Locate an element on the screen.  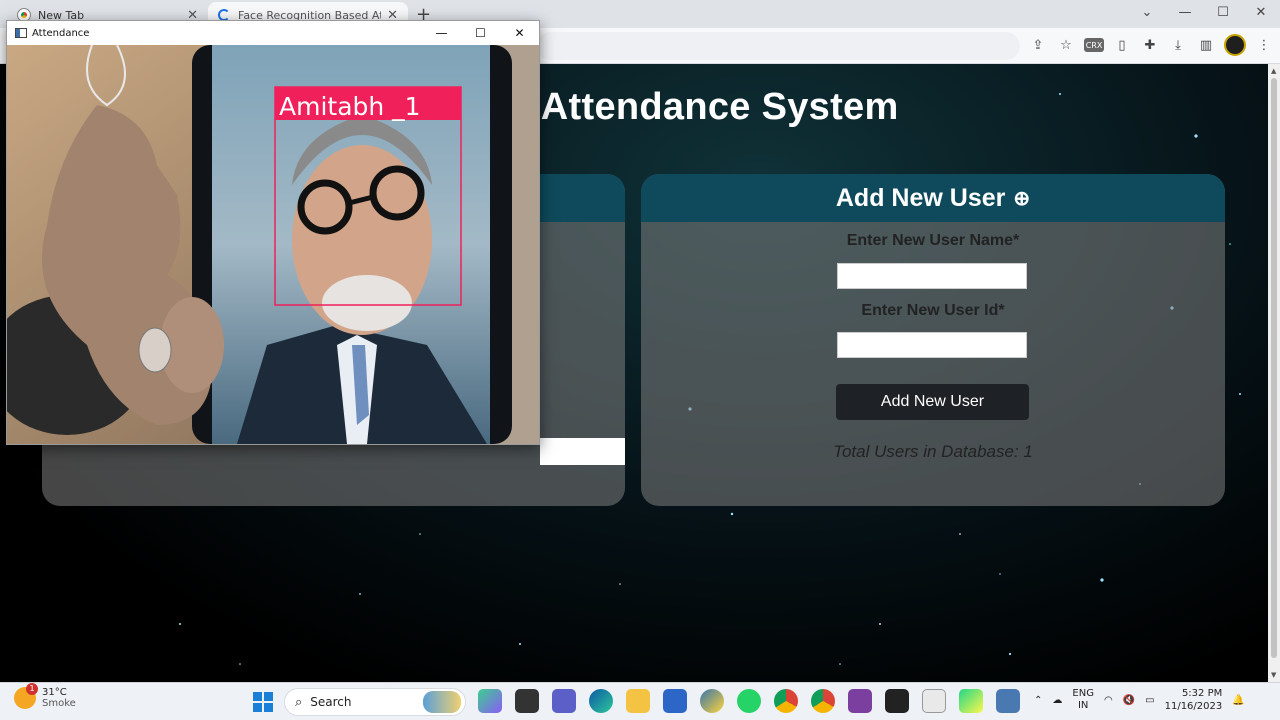
volume-muted-icon: 🔇 is located at coordinates (1129, 700).